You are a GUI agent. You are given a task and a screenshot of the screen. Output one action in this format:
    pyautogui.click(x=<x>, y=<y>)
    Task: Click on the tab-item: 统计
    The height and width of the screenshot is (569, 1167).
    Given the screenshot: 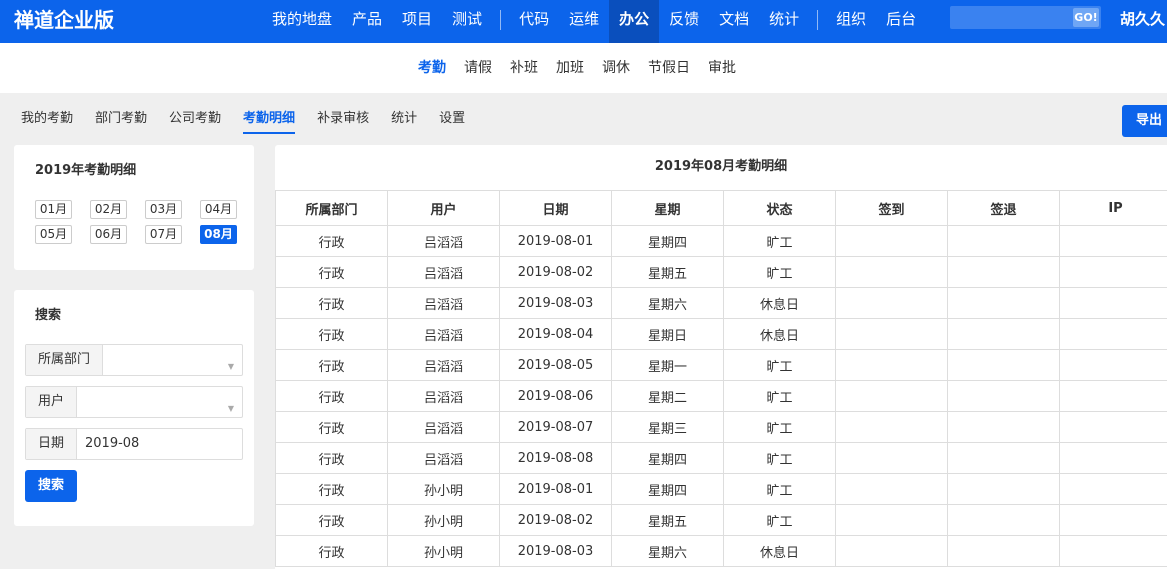 What is the action you would take?
    pyautogui.click(x=404, y=119)
    